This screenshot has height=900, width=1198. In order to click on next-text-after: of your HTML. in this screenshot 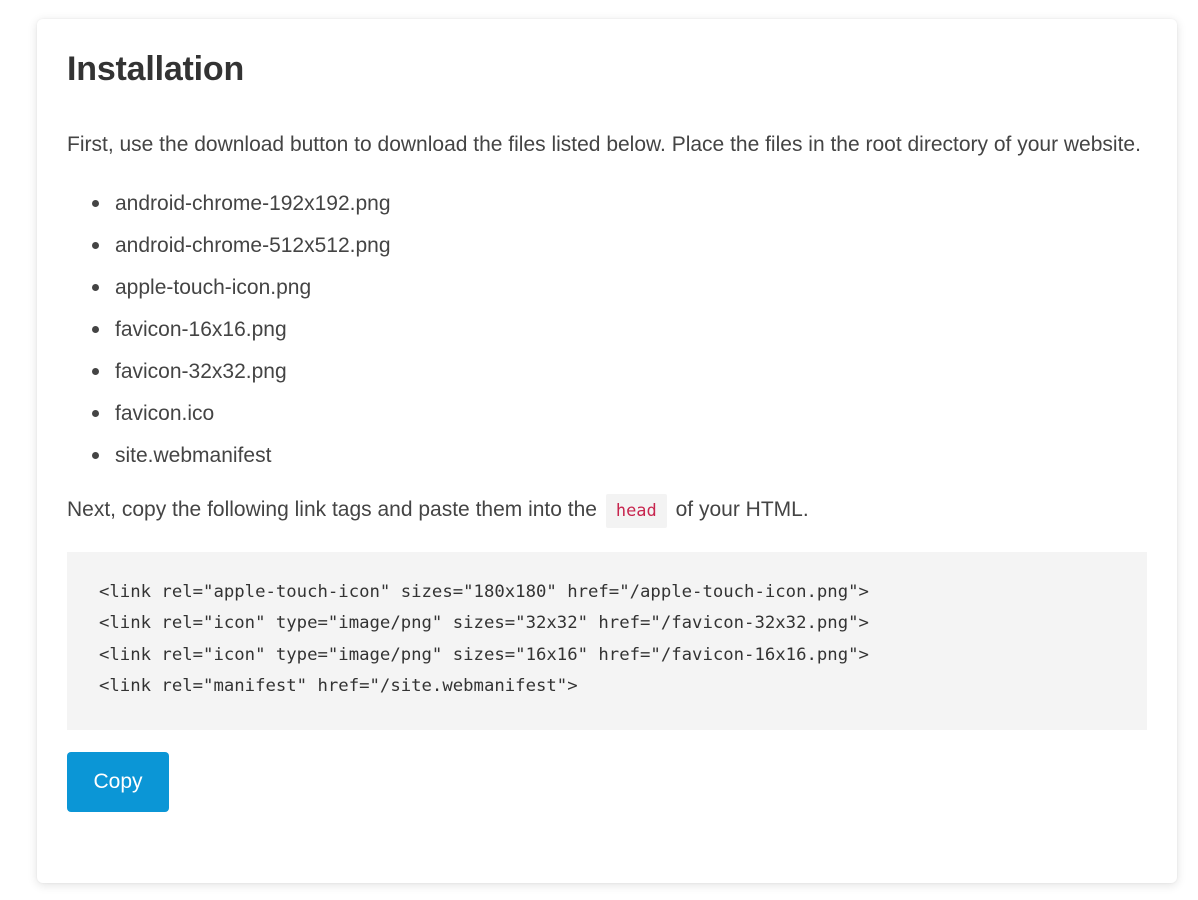, I will do `click(742, 509)`.